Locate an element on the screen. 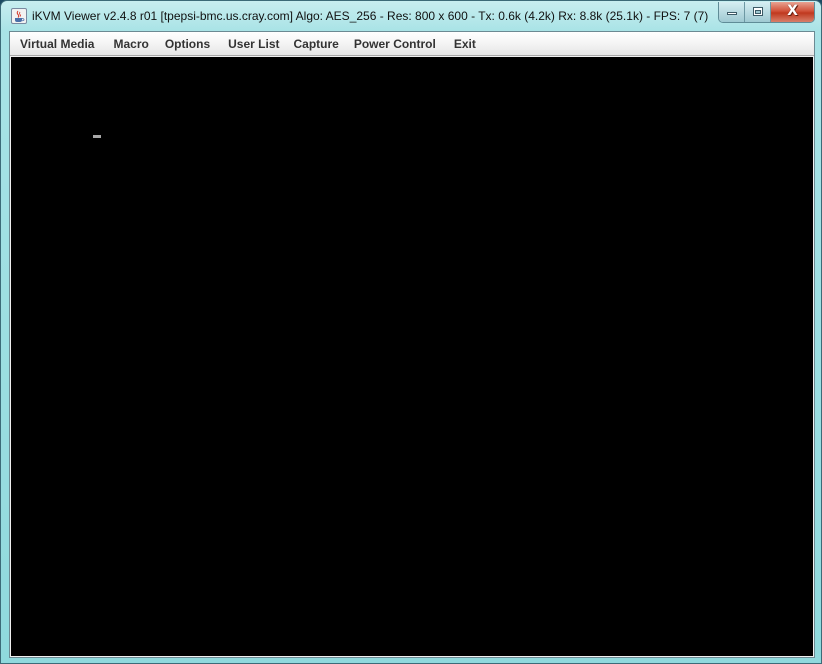 The width and height of the screenshot is (822, 664). menu-capture: Capture is located at coordinates (316, 44).